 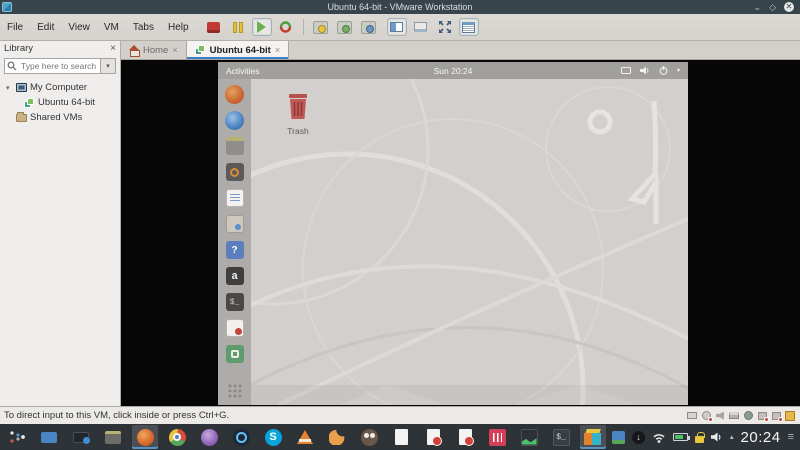 What do you see at coordinates (561, 437) in the screenshot?
I see `taskbar-item-terminal: $_` at bounding box center [561, 437].